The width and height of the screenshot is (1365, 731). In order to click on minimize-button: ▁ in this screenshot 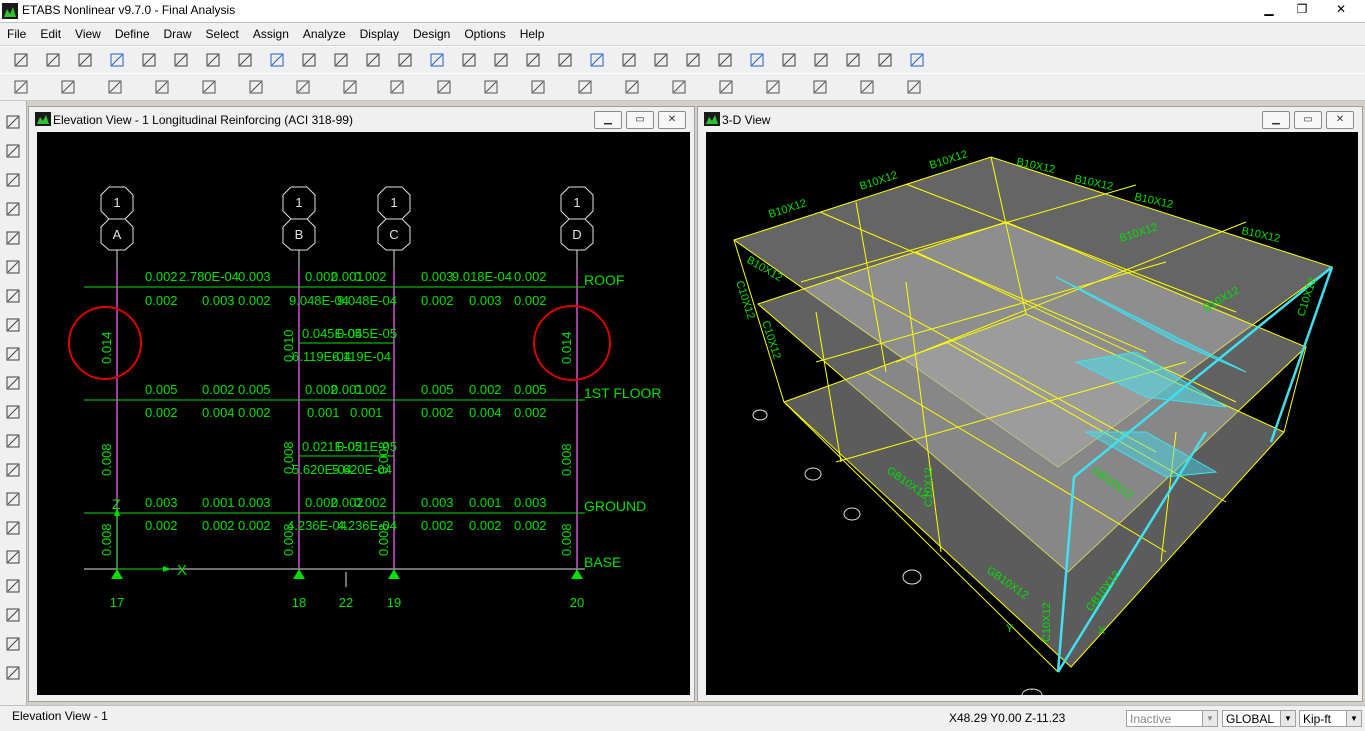, I will do `click(1269, 9)`.